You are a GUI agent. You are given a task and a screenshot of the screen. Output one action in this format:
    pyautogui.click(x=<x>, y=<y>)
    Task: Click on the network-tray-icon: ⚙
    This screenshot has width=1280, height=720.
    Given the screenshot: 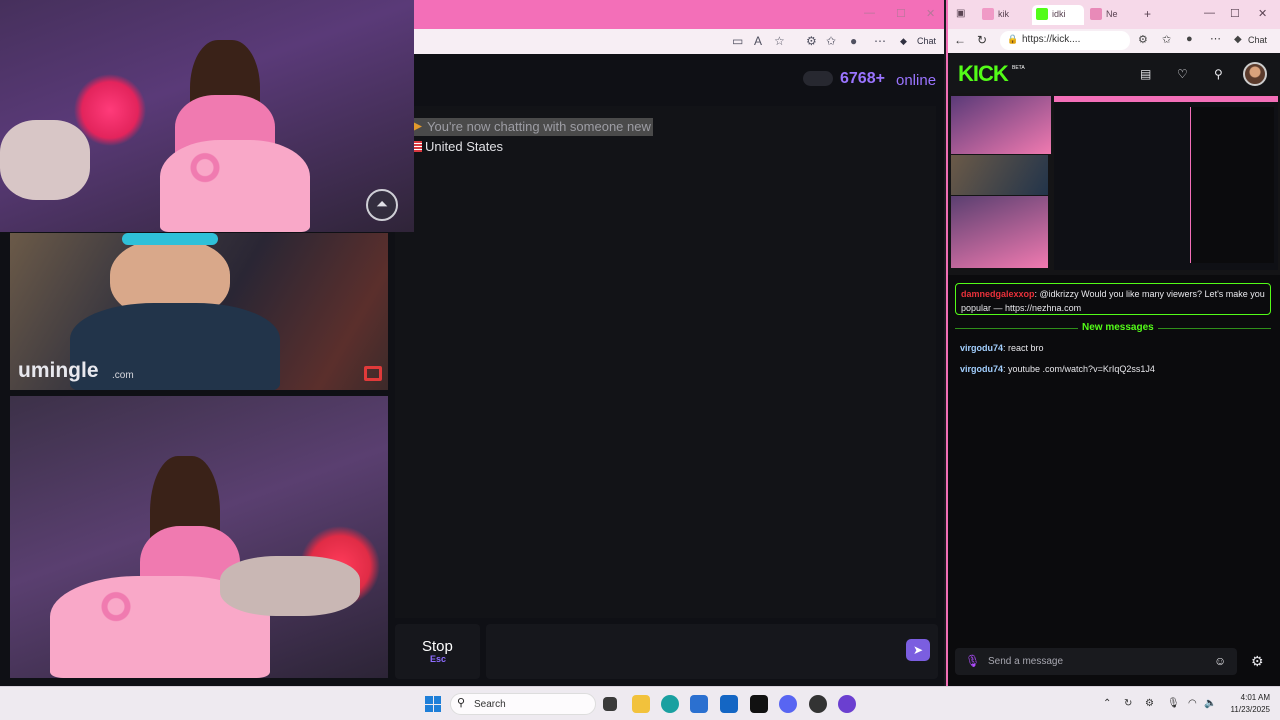 What is the action you would take?
    pyautogui.click(x=1149, y=703)
    